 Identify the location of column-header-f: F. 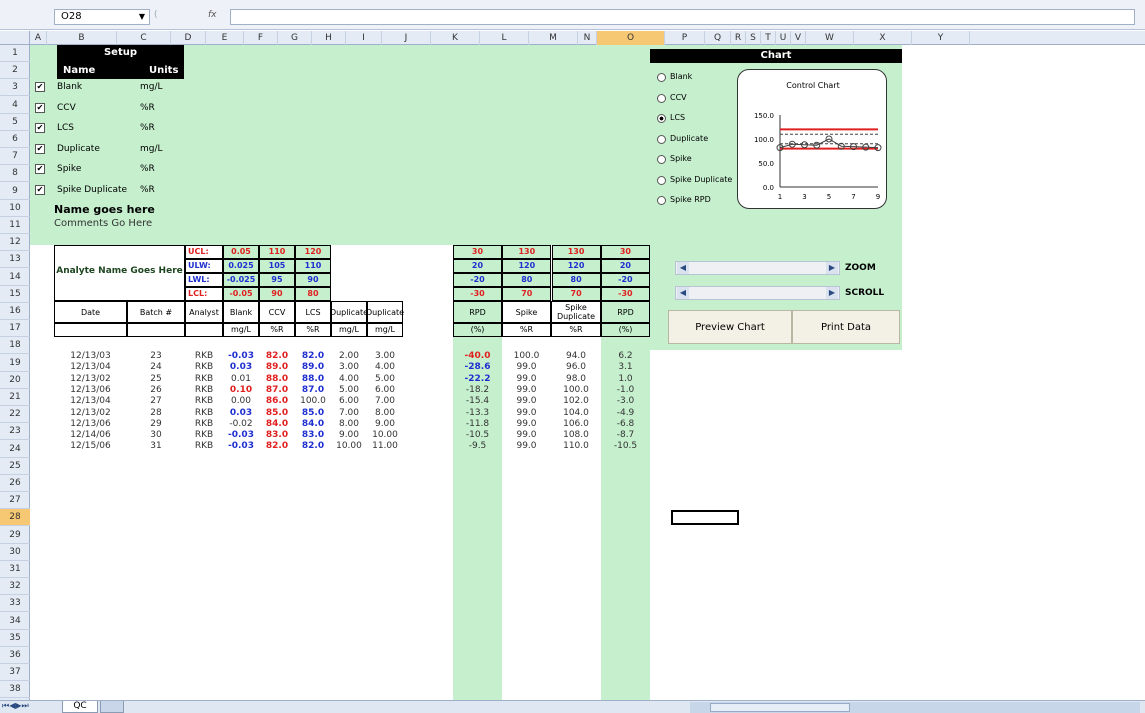
(261, 38).